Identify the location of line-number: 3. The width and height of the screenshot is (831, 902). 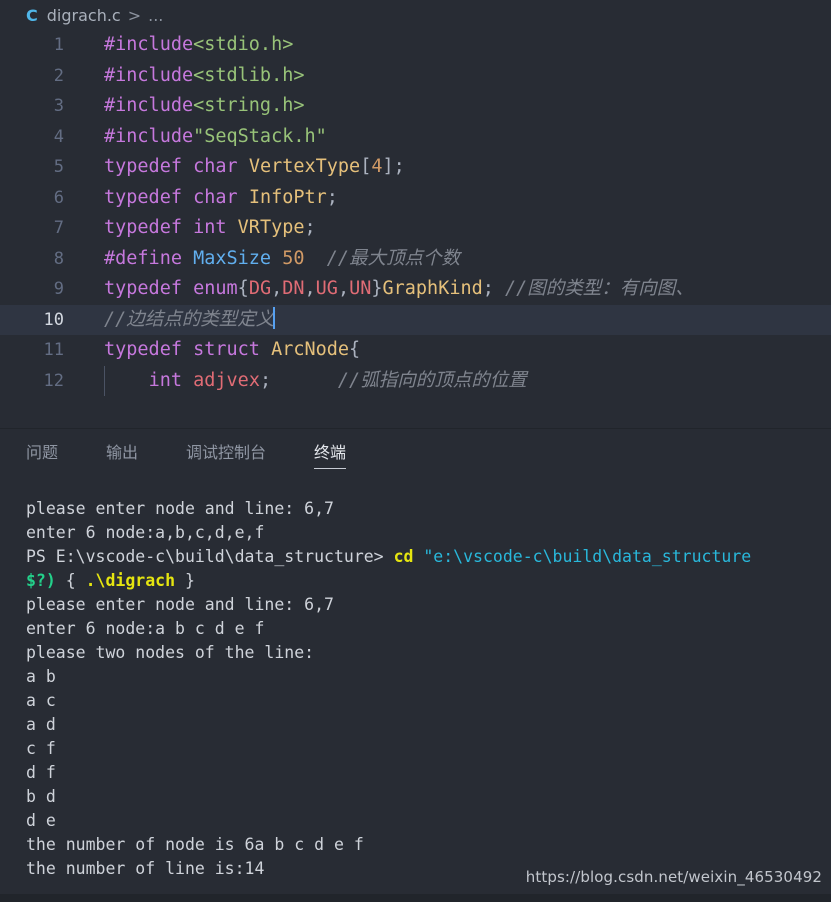
(58, 106).